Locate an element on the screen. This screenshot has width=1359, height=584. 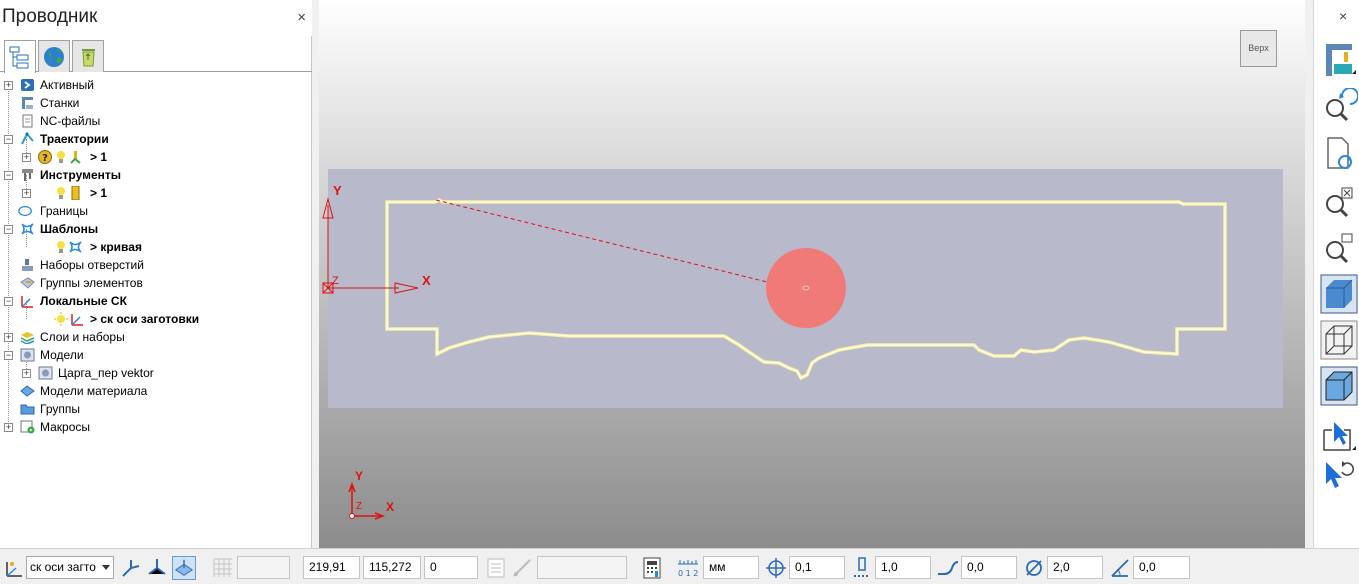
thickness-curve-icon is located at coordinates (948, 568).